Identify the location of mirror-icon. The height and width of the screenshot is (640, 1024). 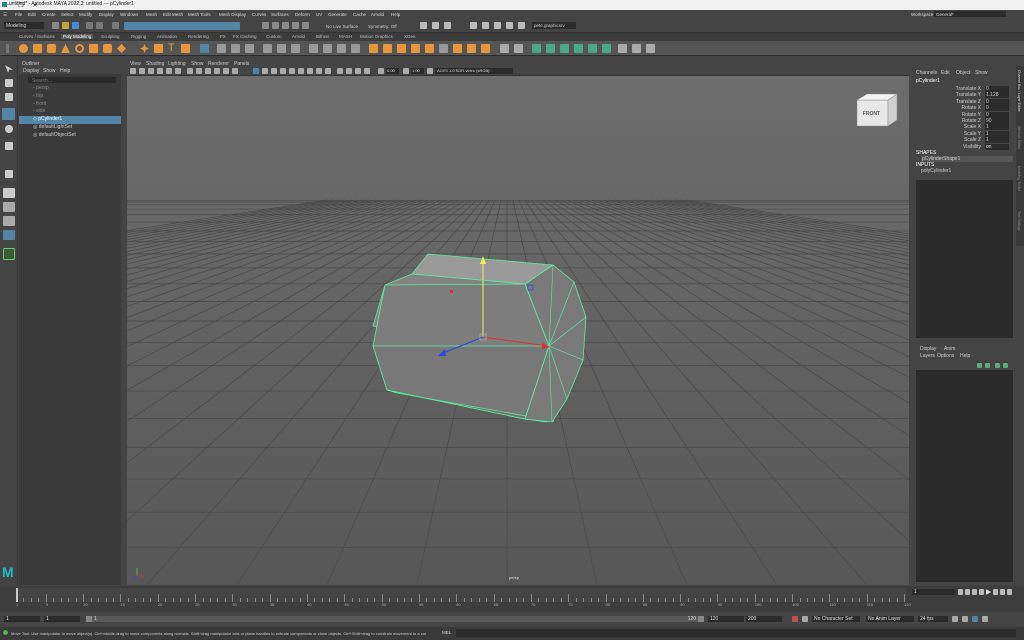
(313, 48).